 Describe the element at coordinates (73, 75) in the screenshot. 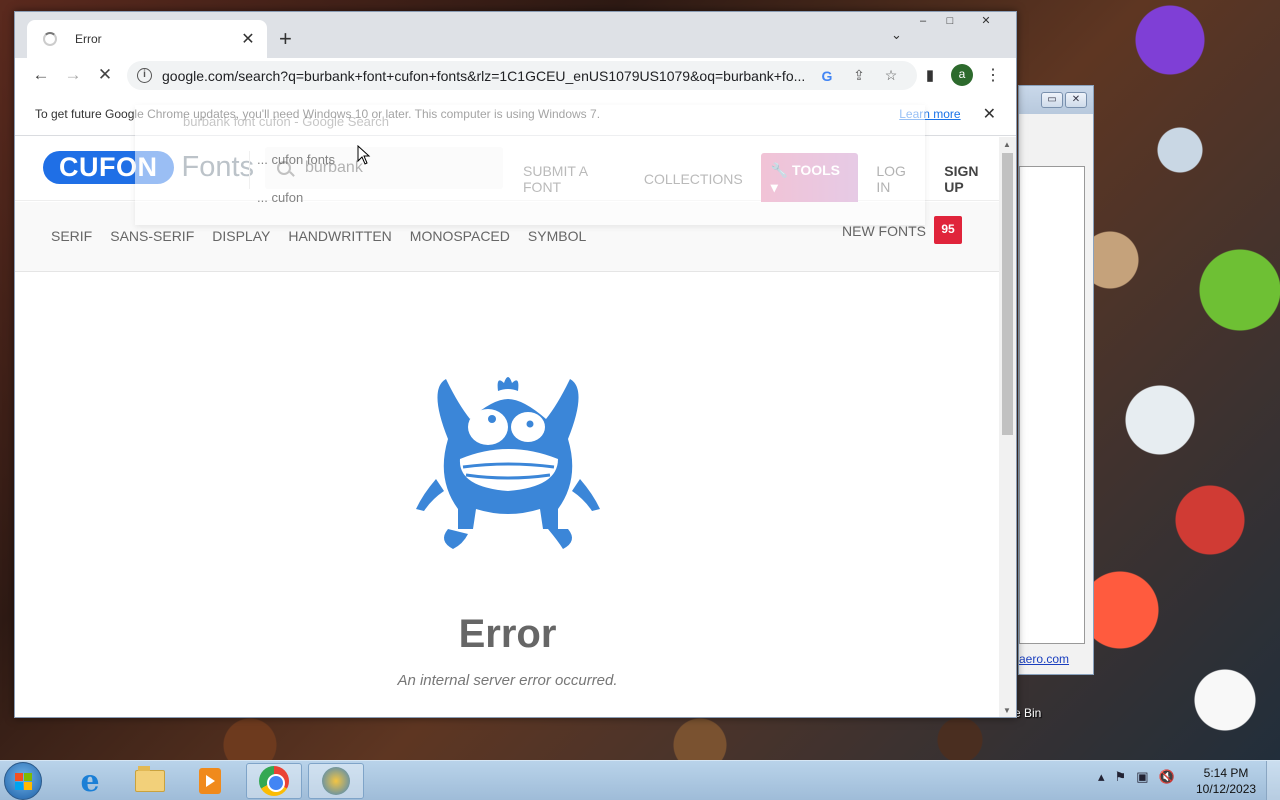

I see `forward-arrow-icon: →` at that location.